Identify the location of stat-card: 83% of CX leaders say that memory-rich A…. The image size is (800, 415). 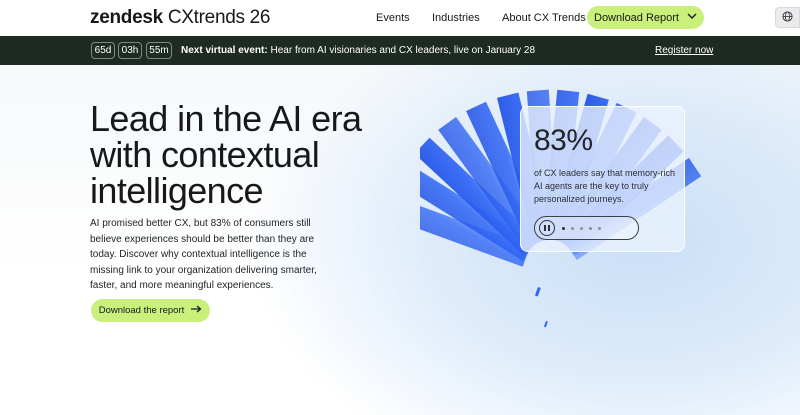
(602, 179).